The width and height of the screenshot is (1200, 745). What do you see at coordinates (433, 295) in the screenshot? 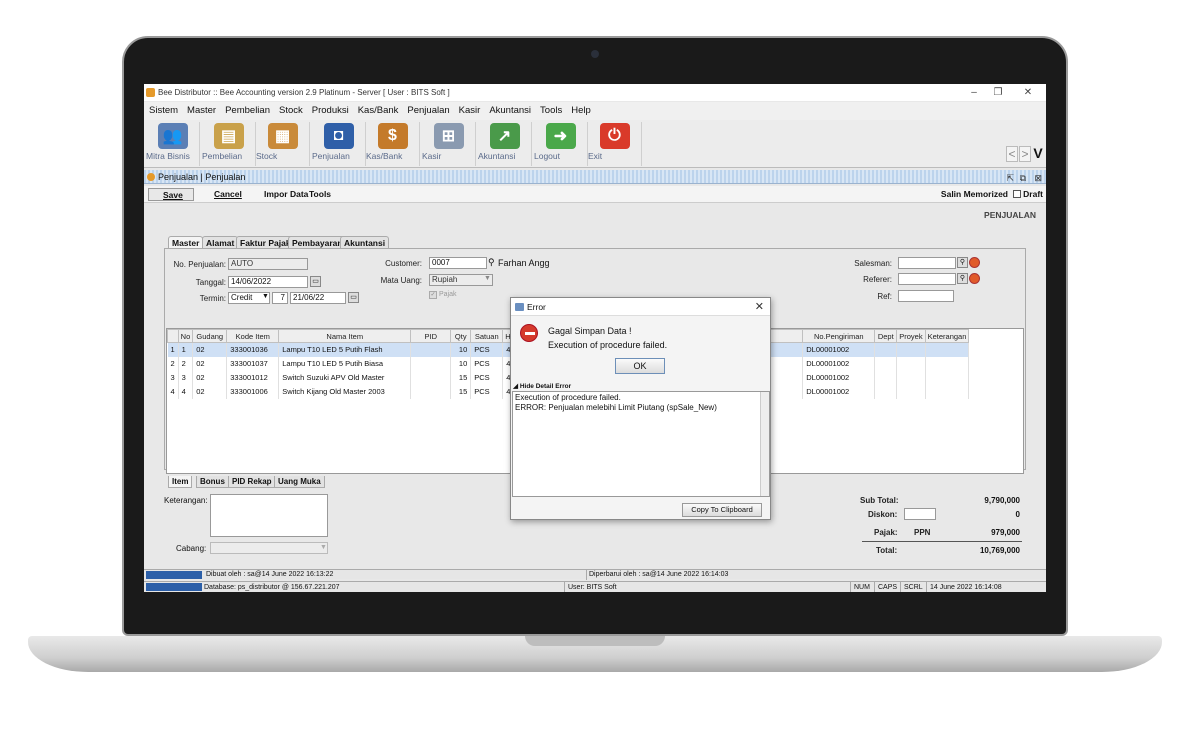
I see `pajak-checkbox: ✓` at bounding box center [433, 295].